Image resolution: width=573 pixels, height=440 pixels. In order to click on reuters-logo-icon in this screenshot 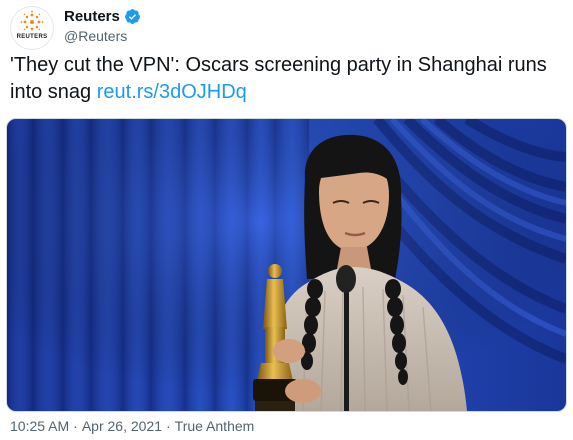, I will do `click(32, 20)`.